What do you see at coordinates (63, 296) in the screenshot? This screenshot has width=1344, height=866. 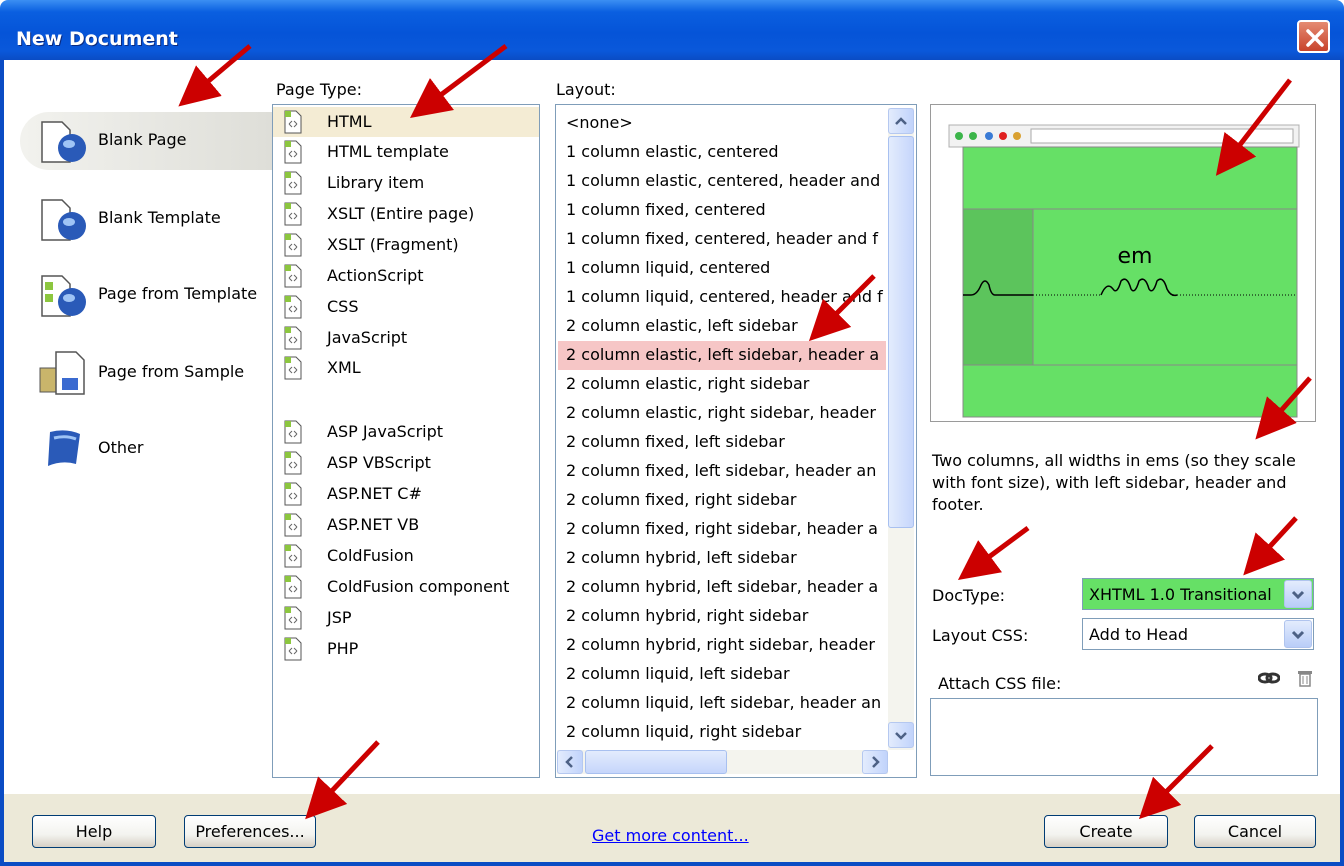 I see `page-from-template-icon` at bounding box center [63, 296].